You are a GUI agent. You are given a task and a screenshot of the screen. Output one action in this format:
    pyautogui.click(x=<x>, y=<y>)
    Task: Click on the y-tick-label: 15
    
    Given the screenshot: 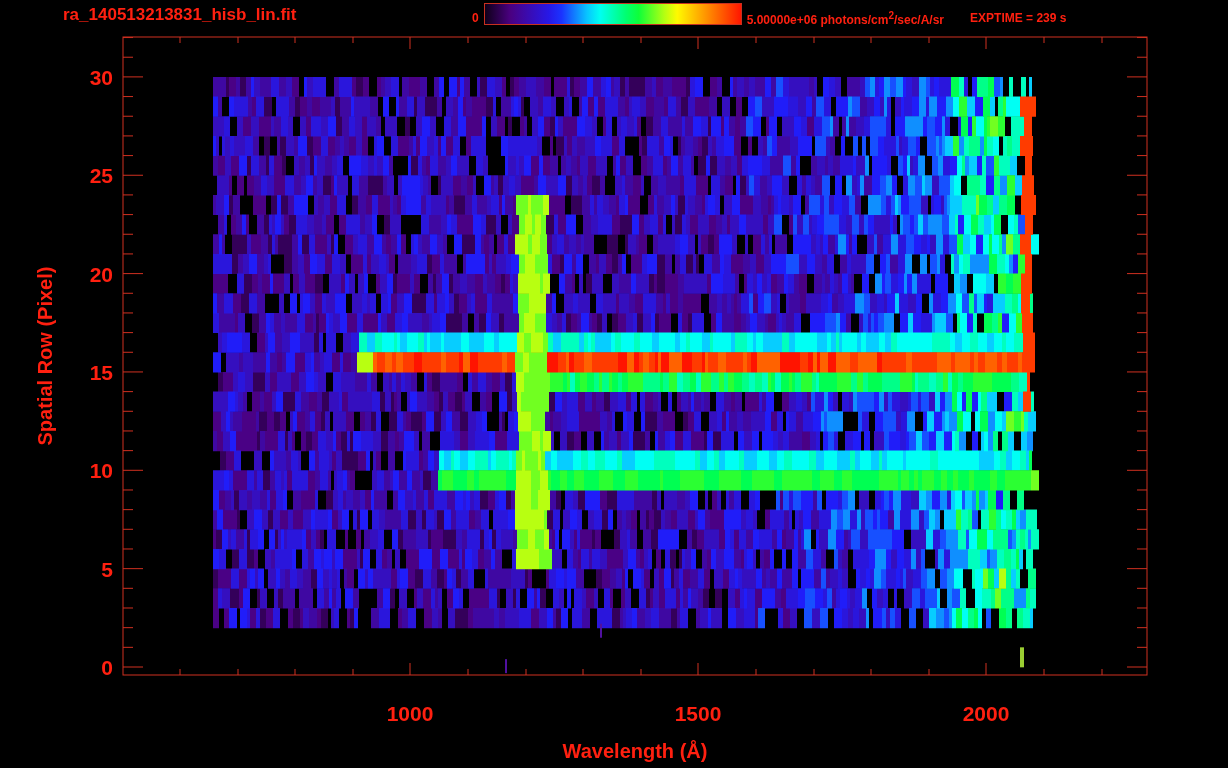 What is the action you would take?
    pyautogui.click(x=101, y=372)
    